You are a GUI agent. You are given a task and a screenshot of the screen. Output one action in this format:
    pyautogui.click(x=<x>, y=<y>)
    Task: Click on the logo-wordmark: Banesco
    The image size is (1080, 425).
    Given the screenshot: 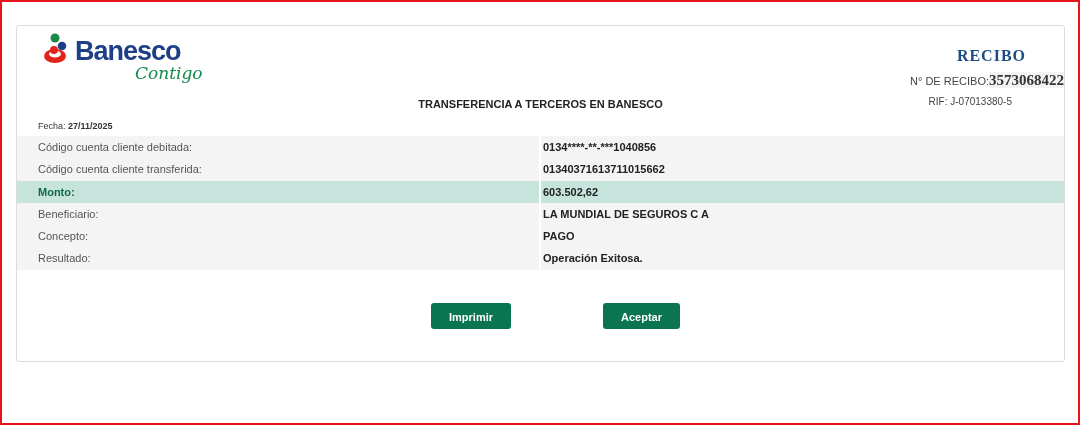 What is the action you would take?
    pyautogui.click(x=128, y=51)
    